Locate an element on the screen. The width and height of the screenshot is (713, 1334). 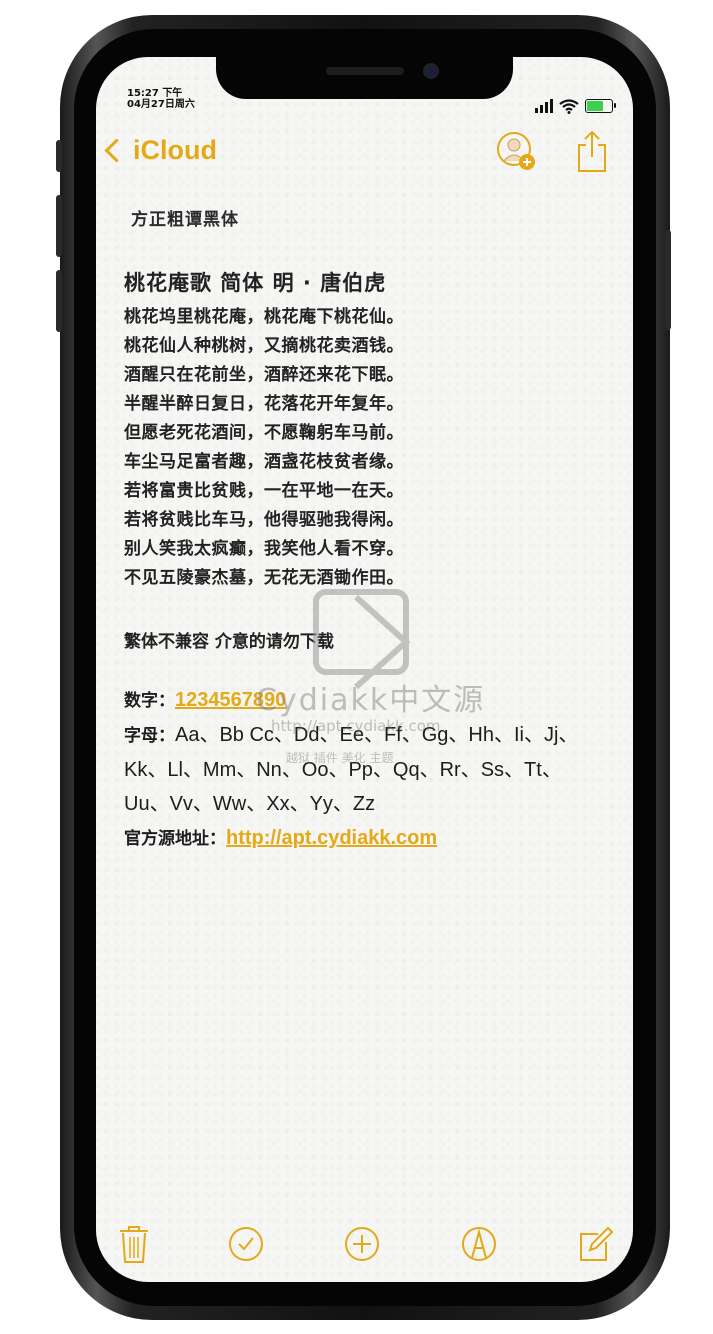
back-button: iCloud is located at coordinates (160, 150).